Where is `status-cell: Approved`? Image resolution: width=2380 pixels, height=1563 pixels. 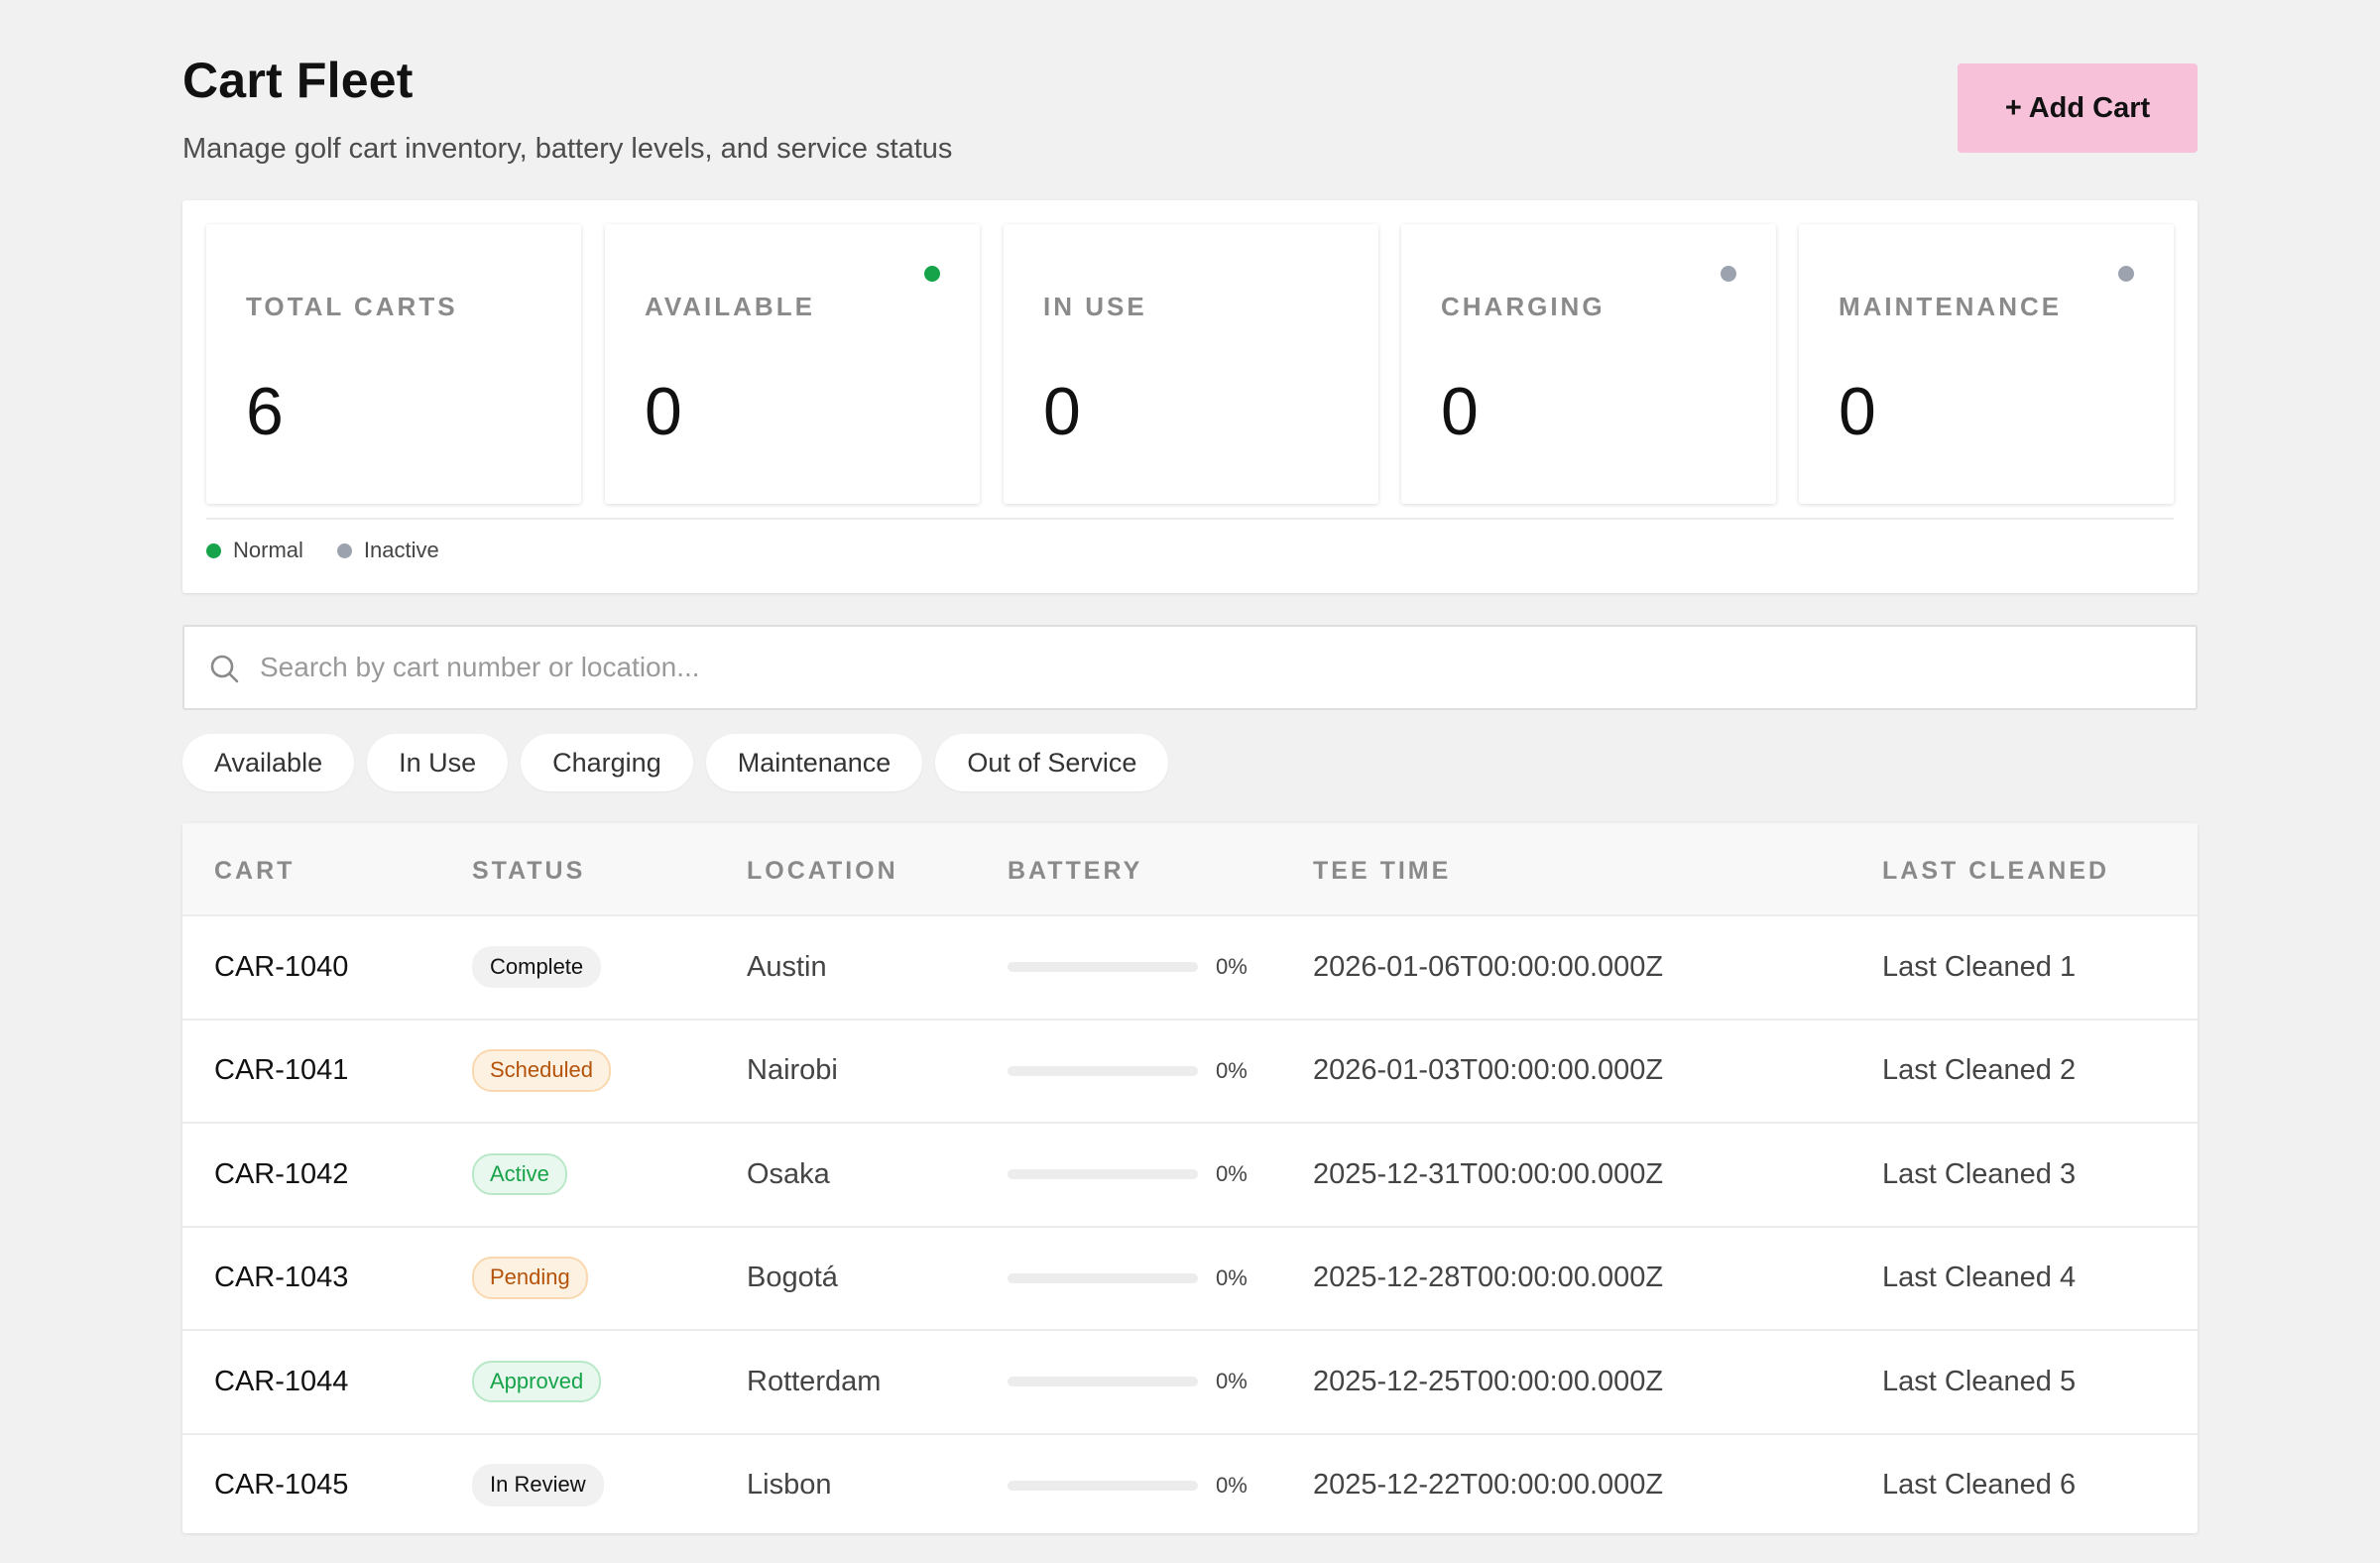
status-cell: Approved is located at coordinates (537, 1381).